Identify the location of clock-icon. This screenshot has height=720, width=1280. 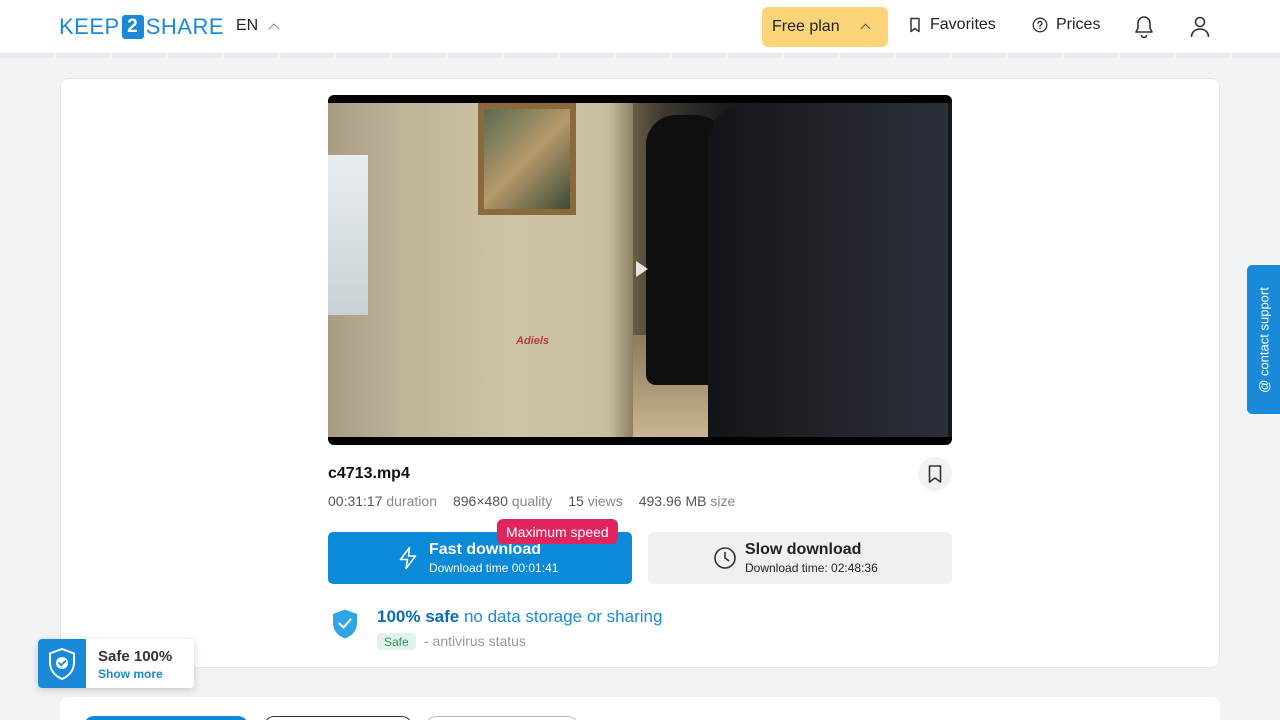
(725, 558).